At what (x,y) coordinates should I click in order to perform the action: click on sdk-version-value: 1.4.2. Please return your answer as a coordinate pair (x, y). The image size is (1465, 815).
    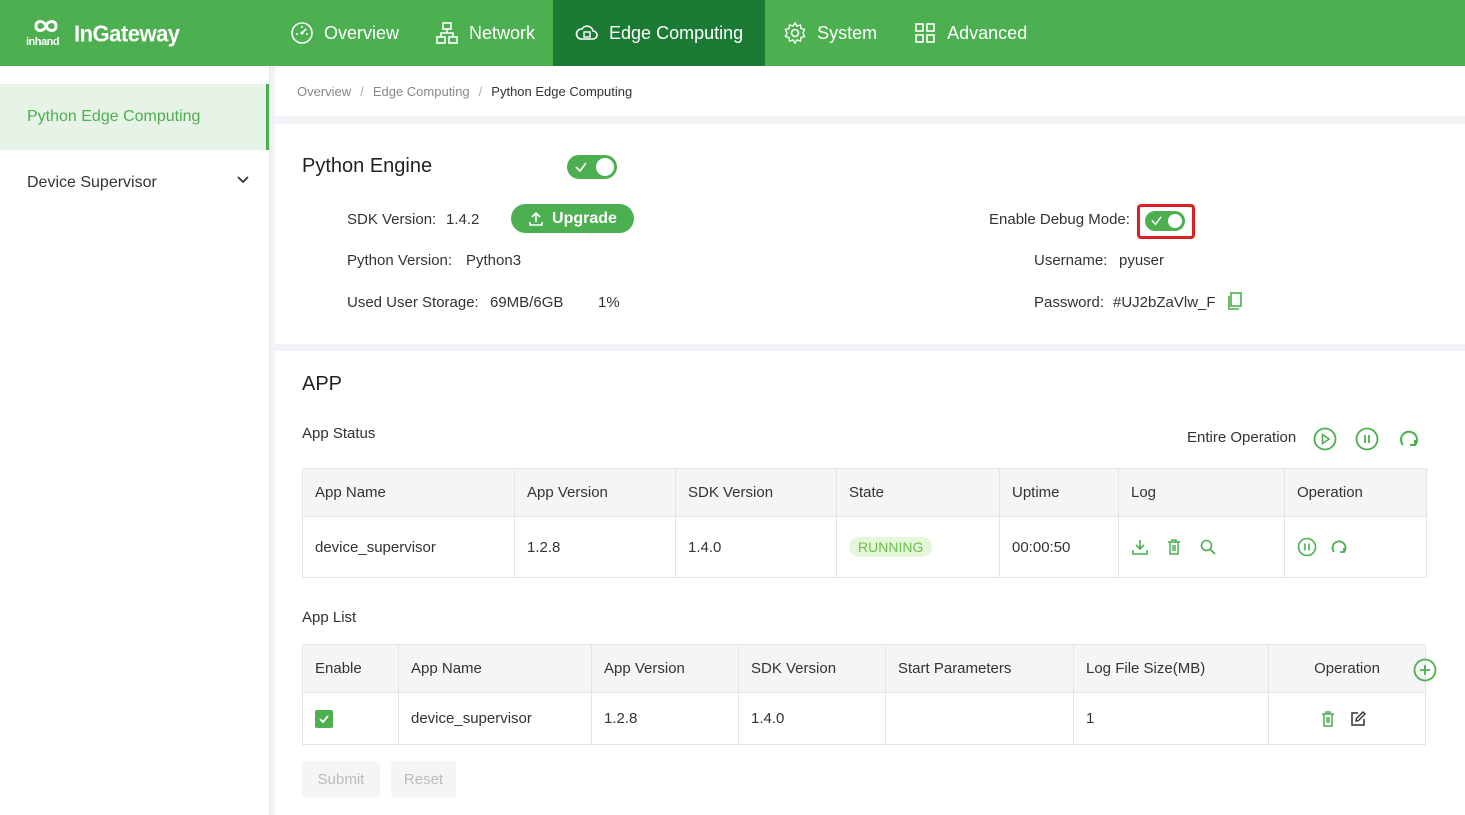
    Looking at the image, I should click on (463, 219).